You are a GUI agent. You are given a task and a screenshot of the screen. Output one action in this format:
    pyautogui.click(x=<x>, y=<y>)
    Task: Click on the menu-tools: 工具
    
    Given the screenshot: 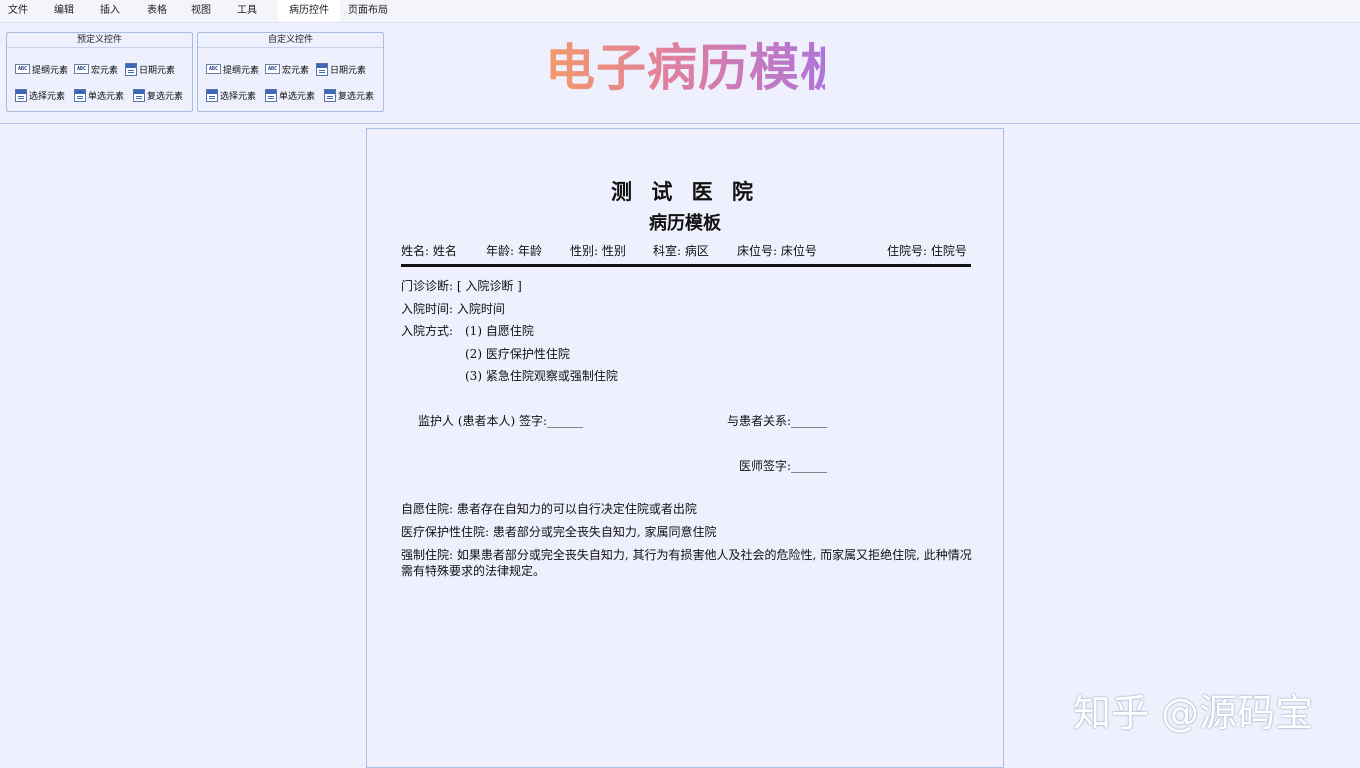 What is the action you would take?
    pyautogui.click(x=247, y=11)
    